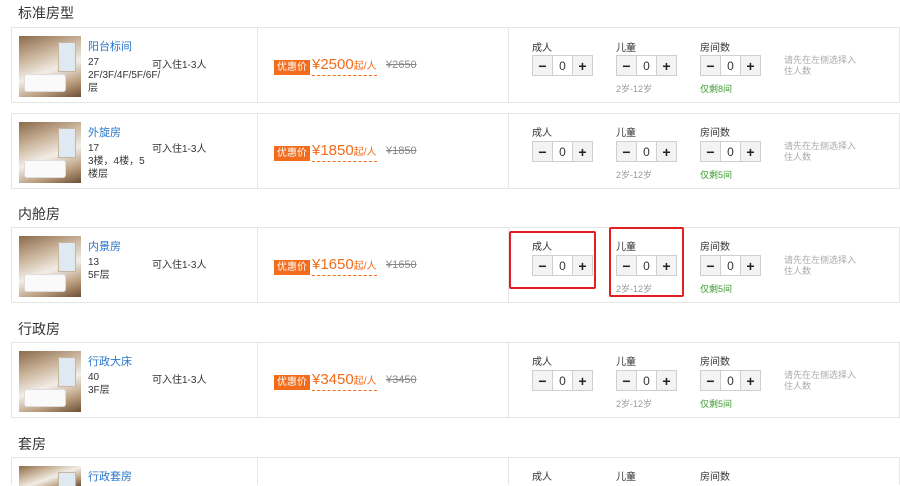  What do you see at coordinates (110, 46) in the screenshot?
I see `room-name-link: 阳台标间` at bounding box center [110, 46].